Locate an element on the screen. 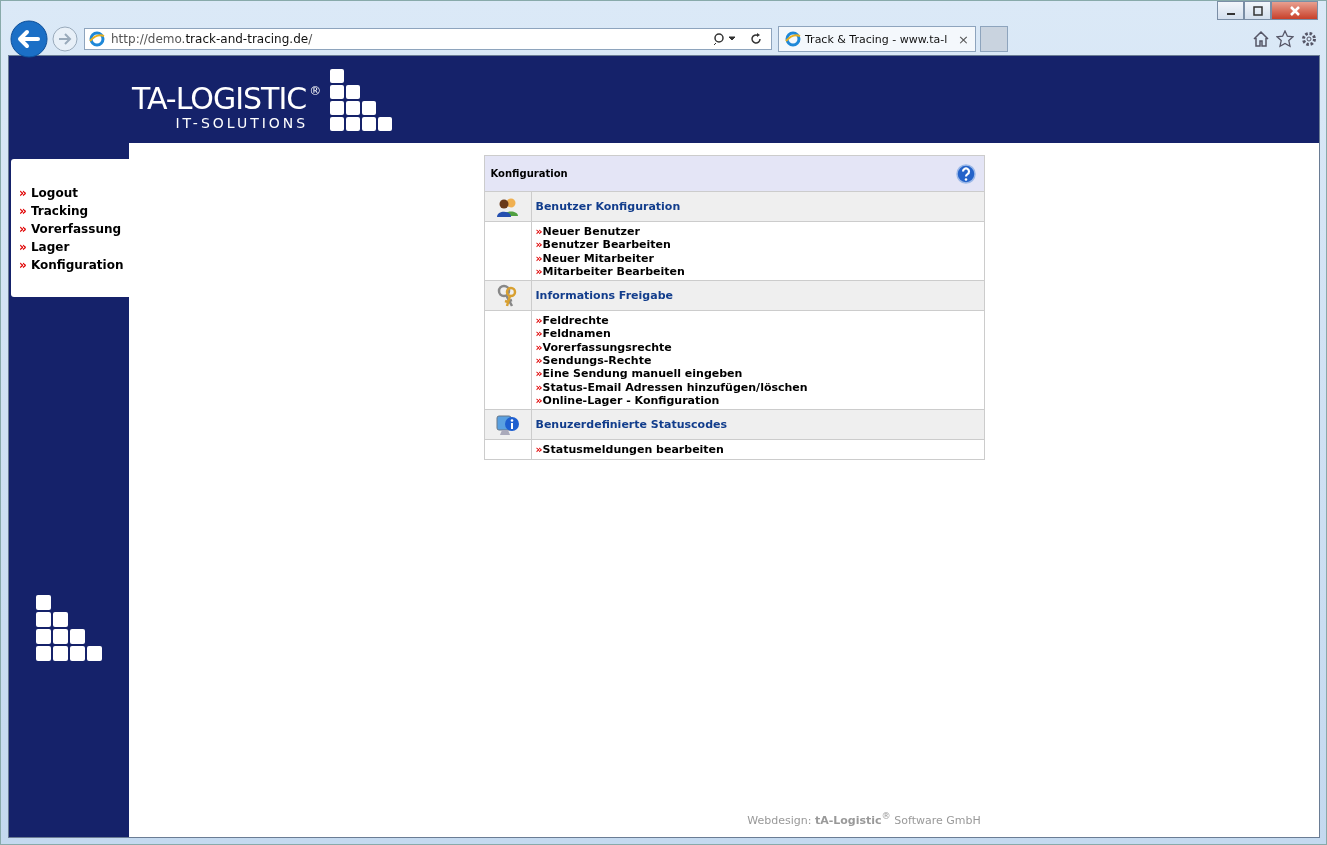 The height and width of the screenshot is (845, 1327). config-link: »Neuer Mitarbeiter is located at coordinates (610, 258).